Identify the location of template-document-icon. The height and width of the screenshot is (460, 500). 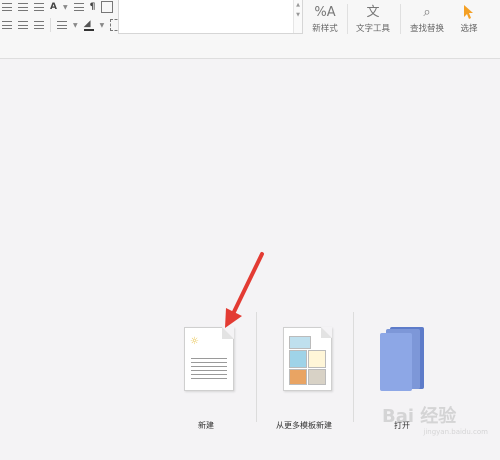
(307, 359).